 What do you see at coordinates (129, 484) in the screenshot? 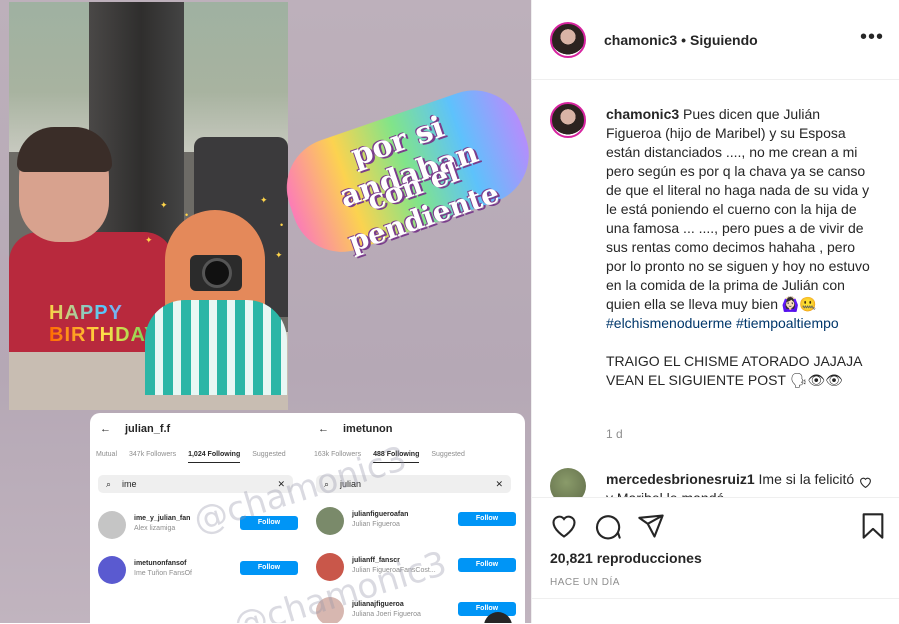
I see `search-value: ime` at bounding box center [129, 484].